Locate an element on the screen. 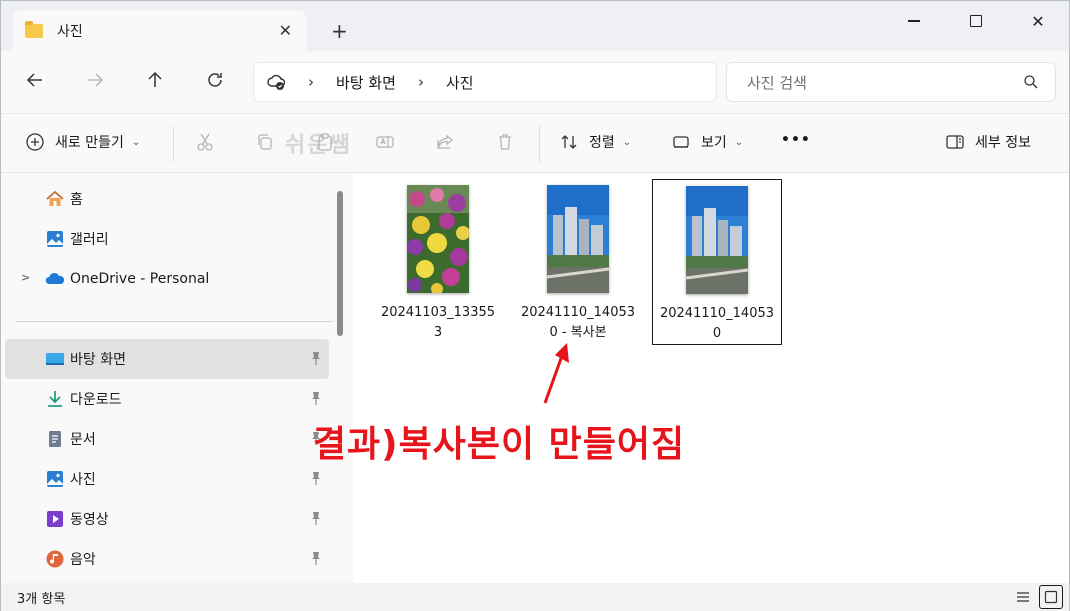 The image size is (1070, 611). sidebar-item-label: 사진 is located at coordinates (83, 480).